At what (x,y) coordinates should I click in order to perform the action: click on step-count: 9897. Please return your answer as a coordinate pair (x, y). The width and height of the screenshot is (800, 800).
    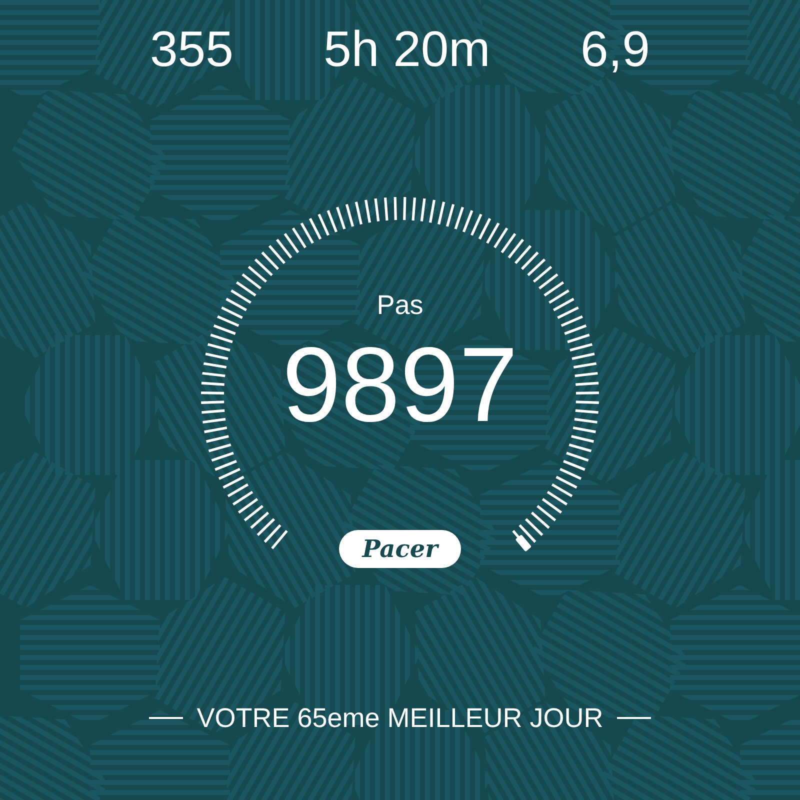
    Looking at the image, I should click on (400, 385).